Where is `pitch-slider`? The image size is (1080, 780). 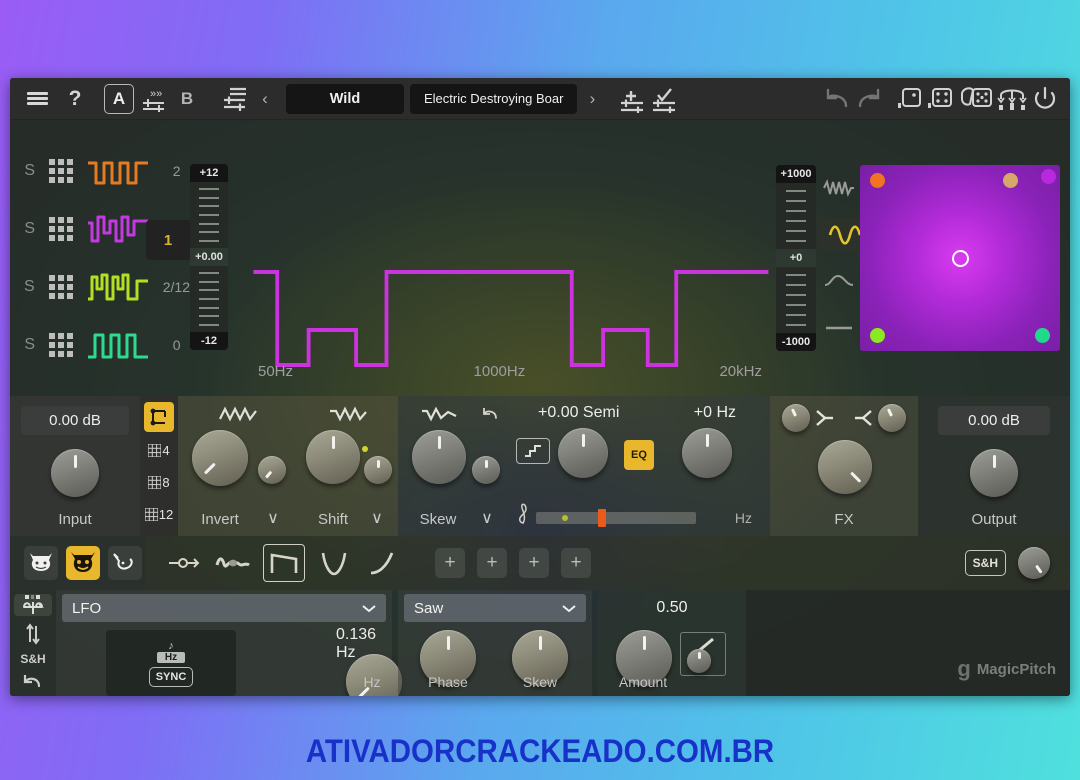
pitch-slider is located at coordinates (616, 518).